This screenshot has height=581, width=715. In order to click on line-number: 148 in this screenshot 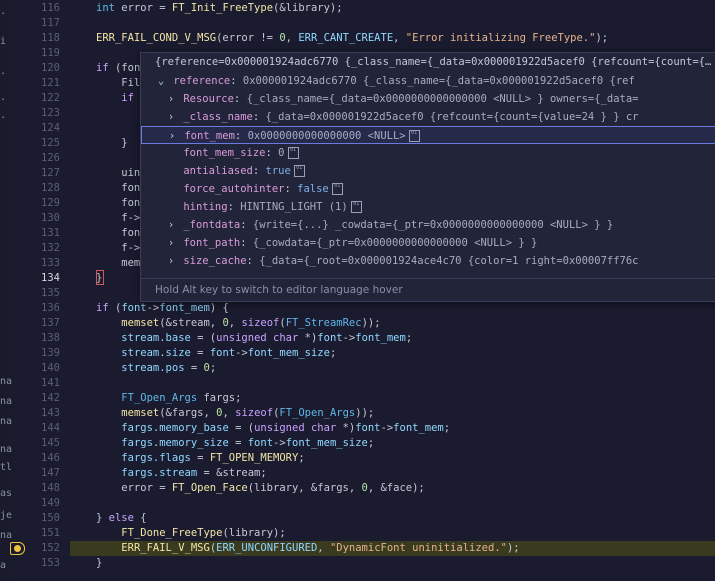, I will do `click(50, 488)`.